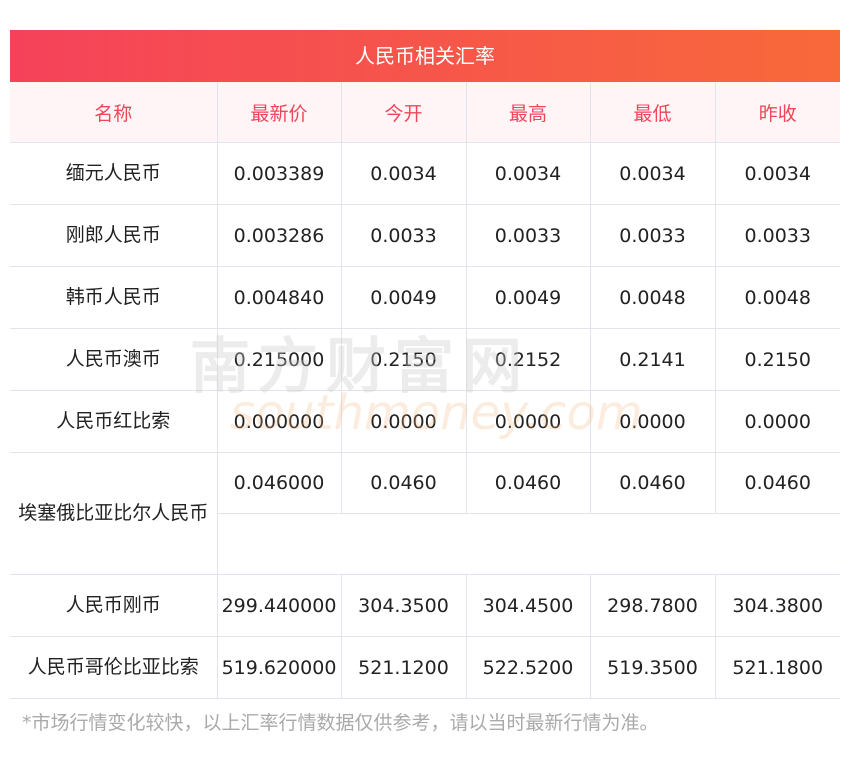 This screenshot has height=757, width=850. I want to click on cell-latest: 0.000000, so click(278, 421).